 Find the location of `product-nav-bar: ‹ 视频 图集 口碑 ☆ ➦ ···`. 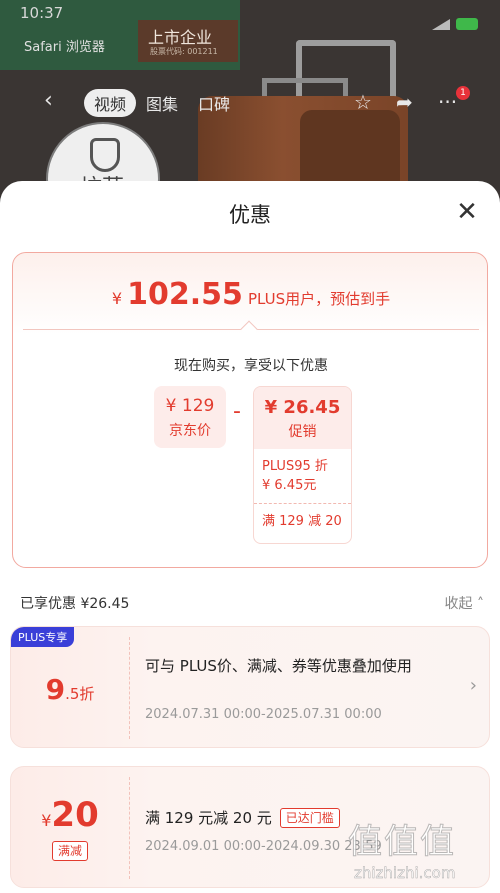

product-nav-bar: ‹ 视频 图集 口碑 ☆ ➦ ··· is located at coordinates (250, 102).